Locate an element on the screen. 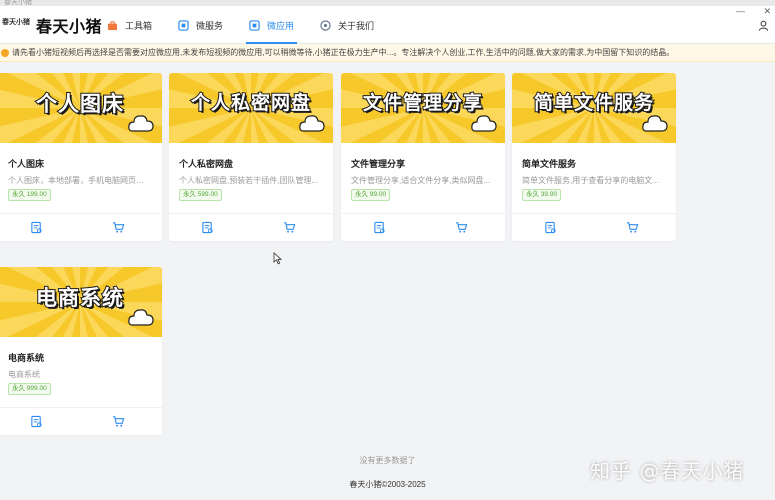 This screenshot has height=500, width=775. service-icon is located at coordinates (183, 25).